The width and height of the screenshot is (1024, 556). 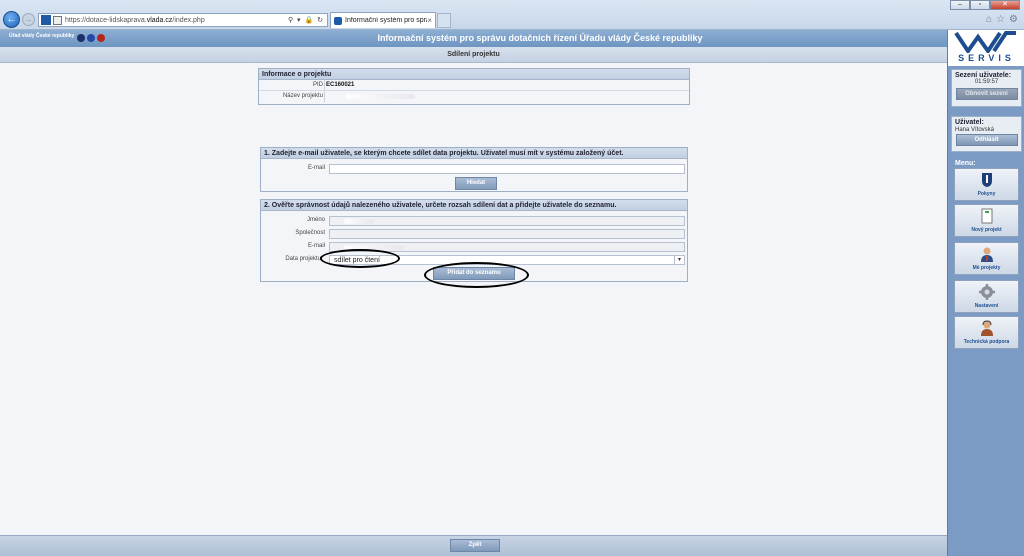 What do you see at coordinates (307, 20) in the screenshot?
I see `address-tools-icons: ⚲ ▾ 🔒 ↻` at bounding box center [307, 20].